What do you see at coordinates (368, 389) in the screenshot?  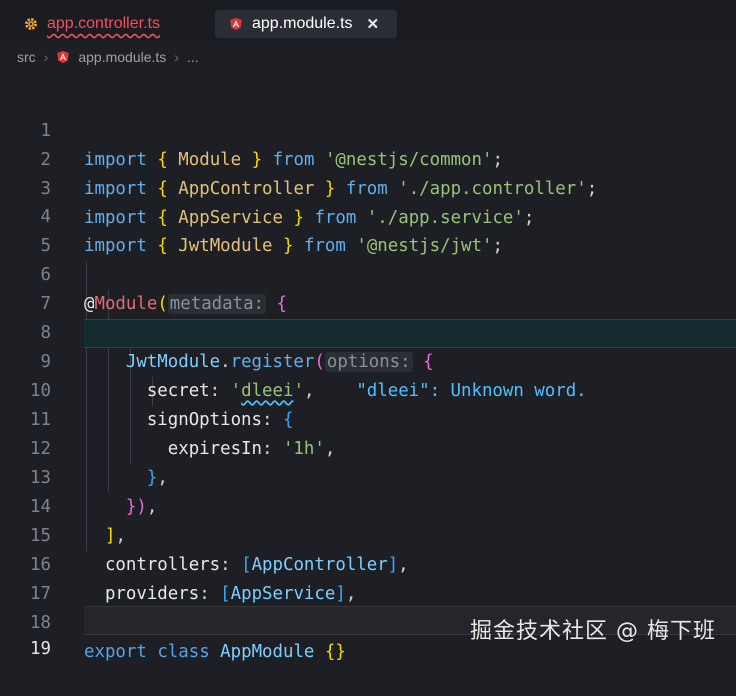 I see `code-line: 10 signOptions: {` at bounding box center [368, 389].